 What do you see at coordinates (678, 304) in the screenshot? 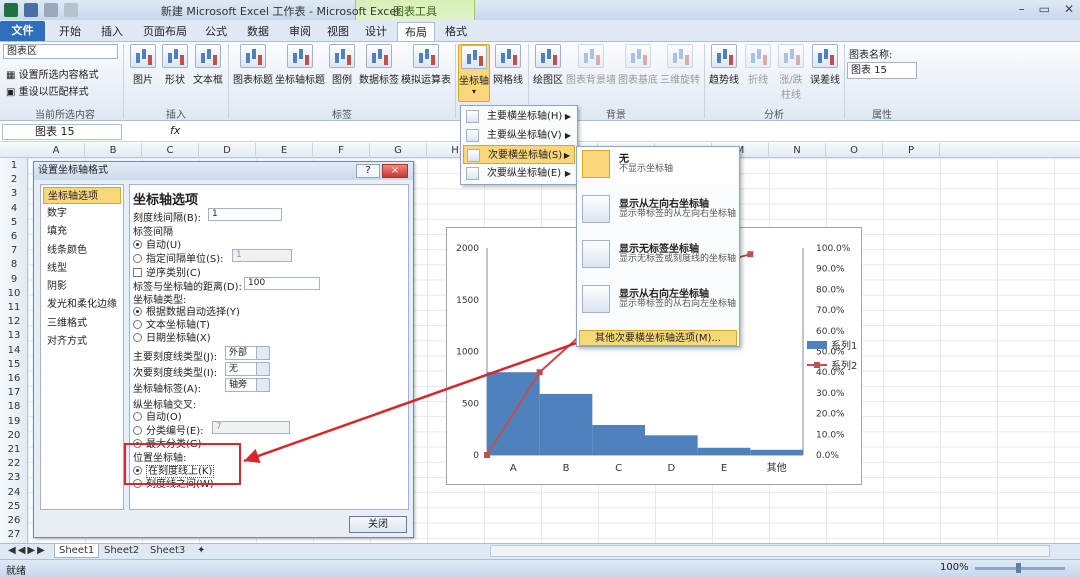
I see `axis-option-desc: 显示带标签的从右向左坐标轴` at bounding box center [678, 304].